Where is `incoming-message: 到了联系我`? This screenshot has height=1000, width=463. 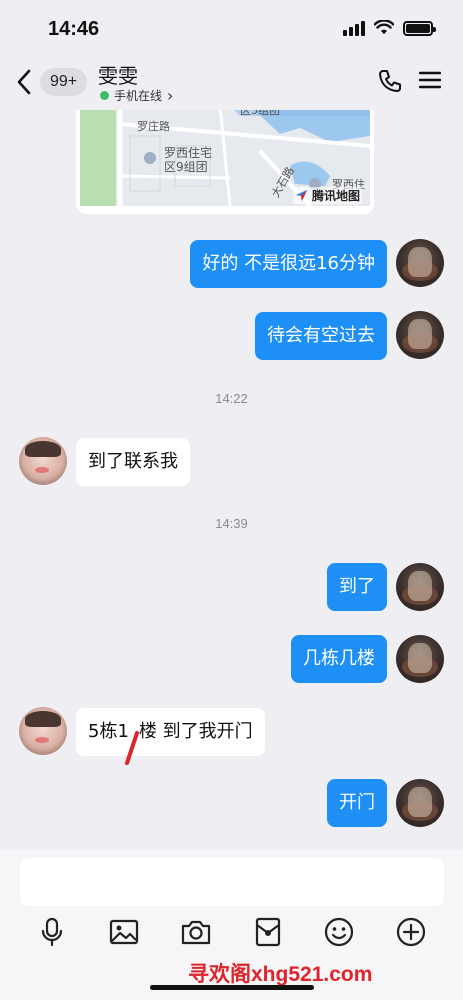
incoming-message: 到了联系我 is located at coordinates (133, 462).